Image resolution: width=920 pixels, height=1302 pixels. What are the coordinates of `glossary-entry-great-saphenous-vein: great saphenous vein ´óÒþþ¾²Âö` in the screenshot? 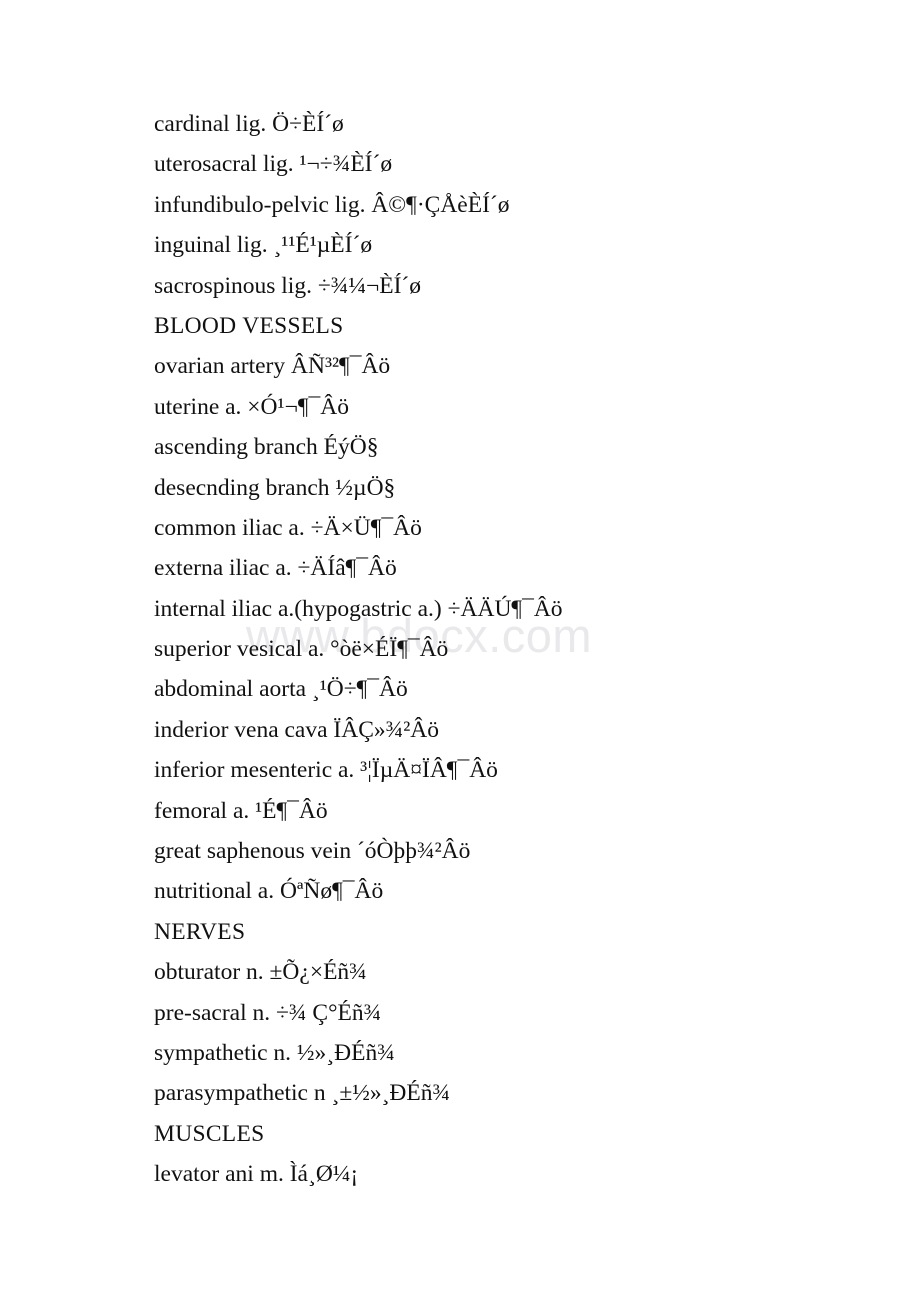 It's located at (312, 851).